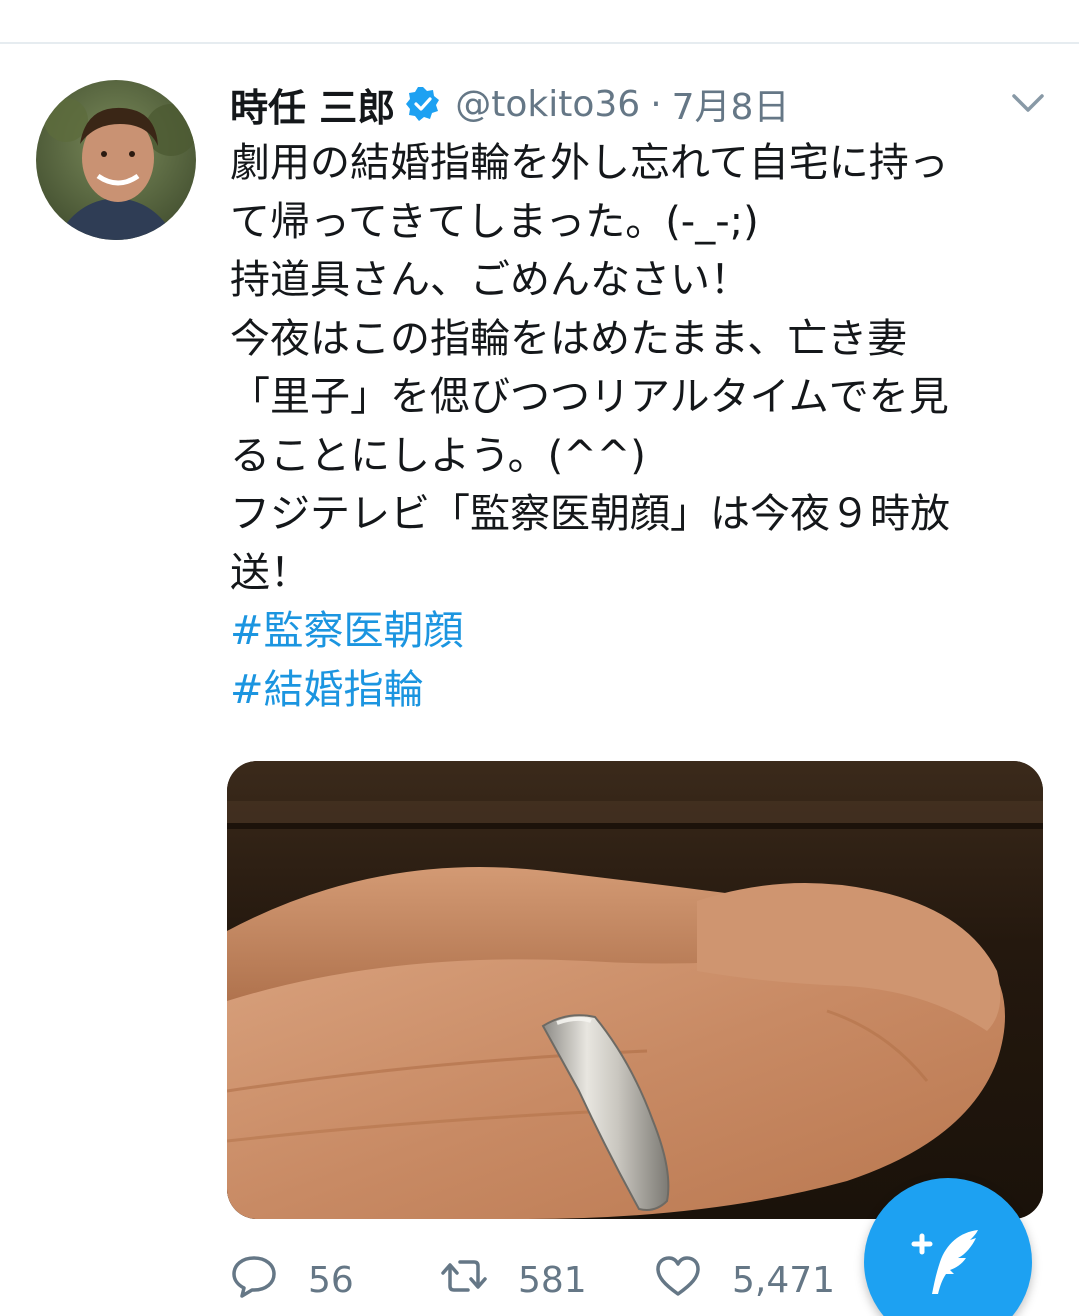 The width and height of the screenshot is (1079, 1316). I want to click on tweet-text-line: 持道具さん、ごめんなさい！, so click(490, 280).